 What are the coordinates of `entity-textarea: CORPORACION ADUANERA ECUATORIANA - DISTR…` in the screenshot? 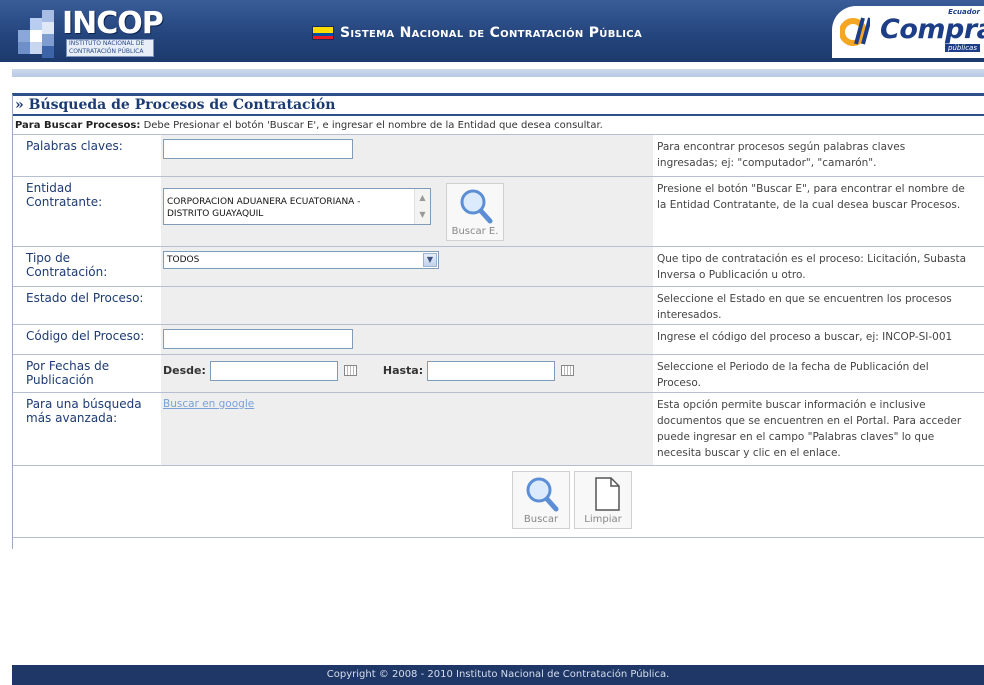 It's located at (297, 206).